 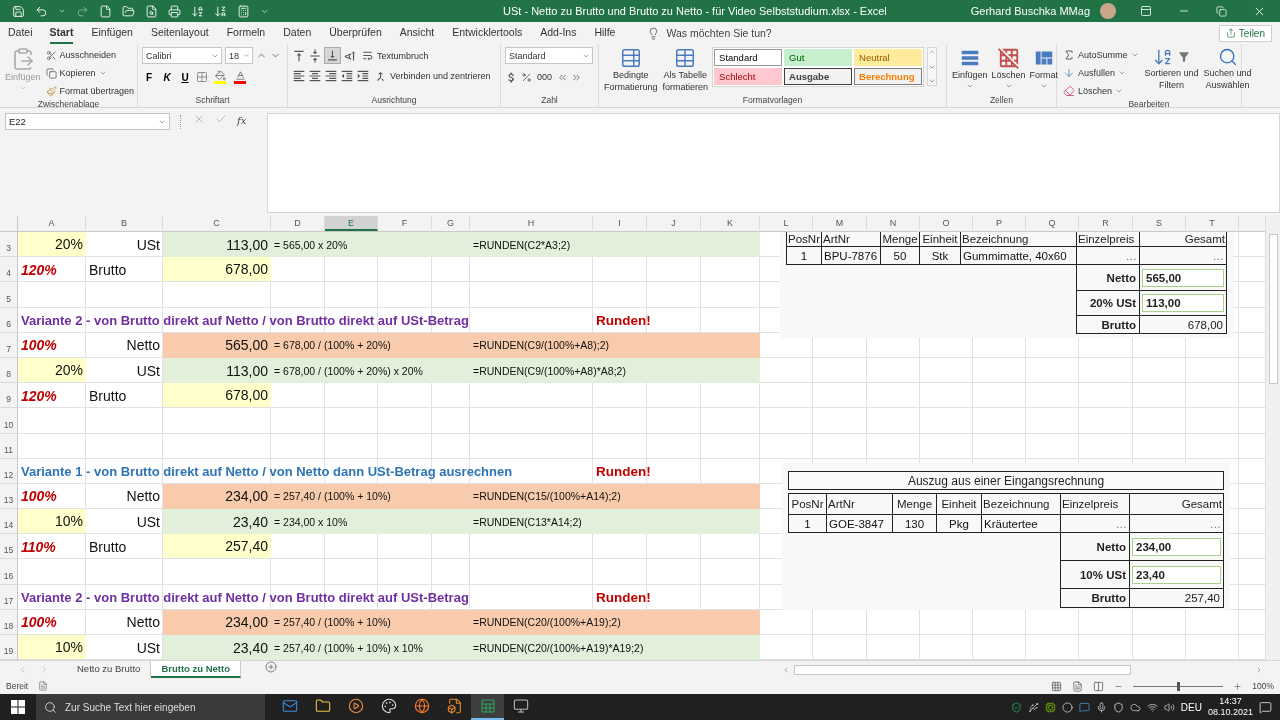 I want to click on insert-function-button: fx, so click(x=242, y=120).